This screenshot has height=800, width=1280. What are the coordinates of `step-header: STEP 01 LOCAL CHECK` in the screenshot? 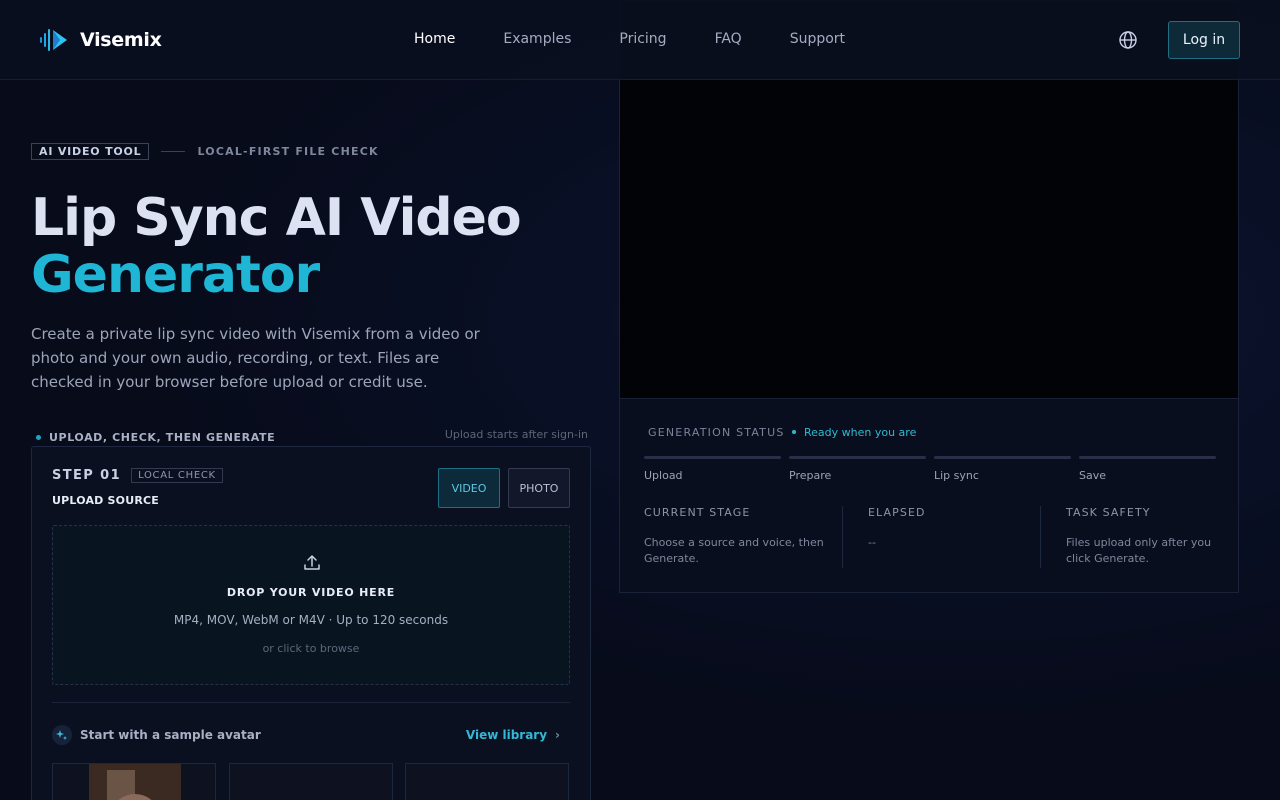 It's located at (137, 475).